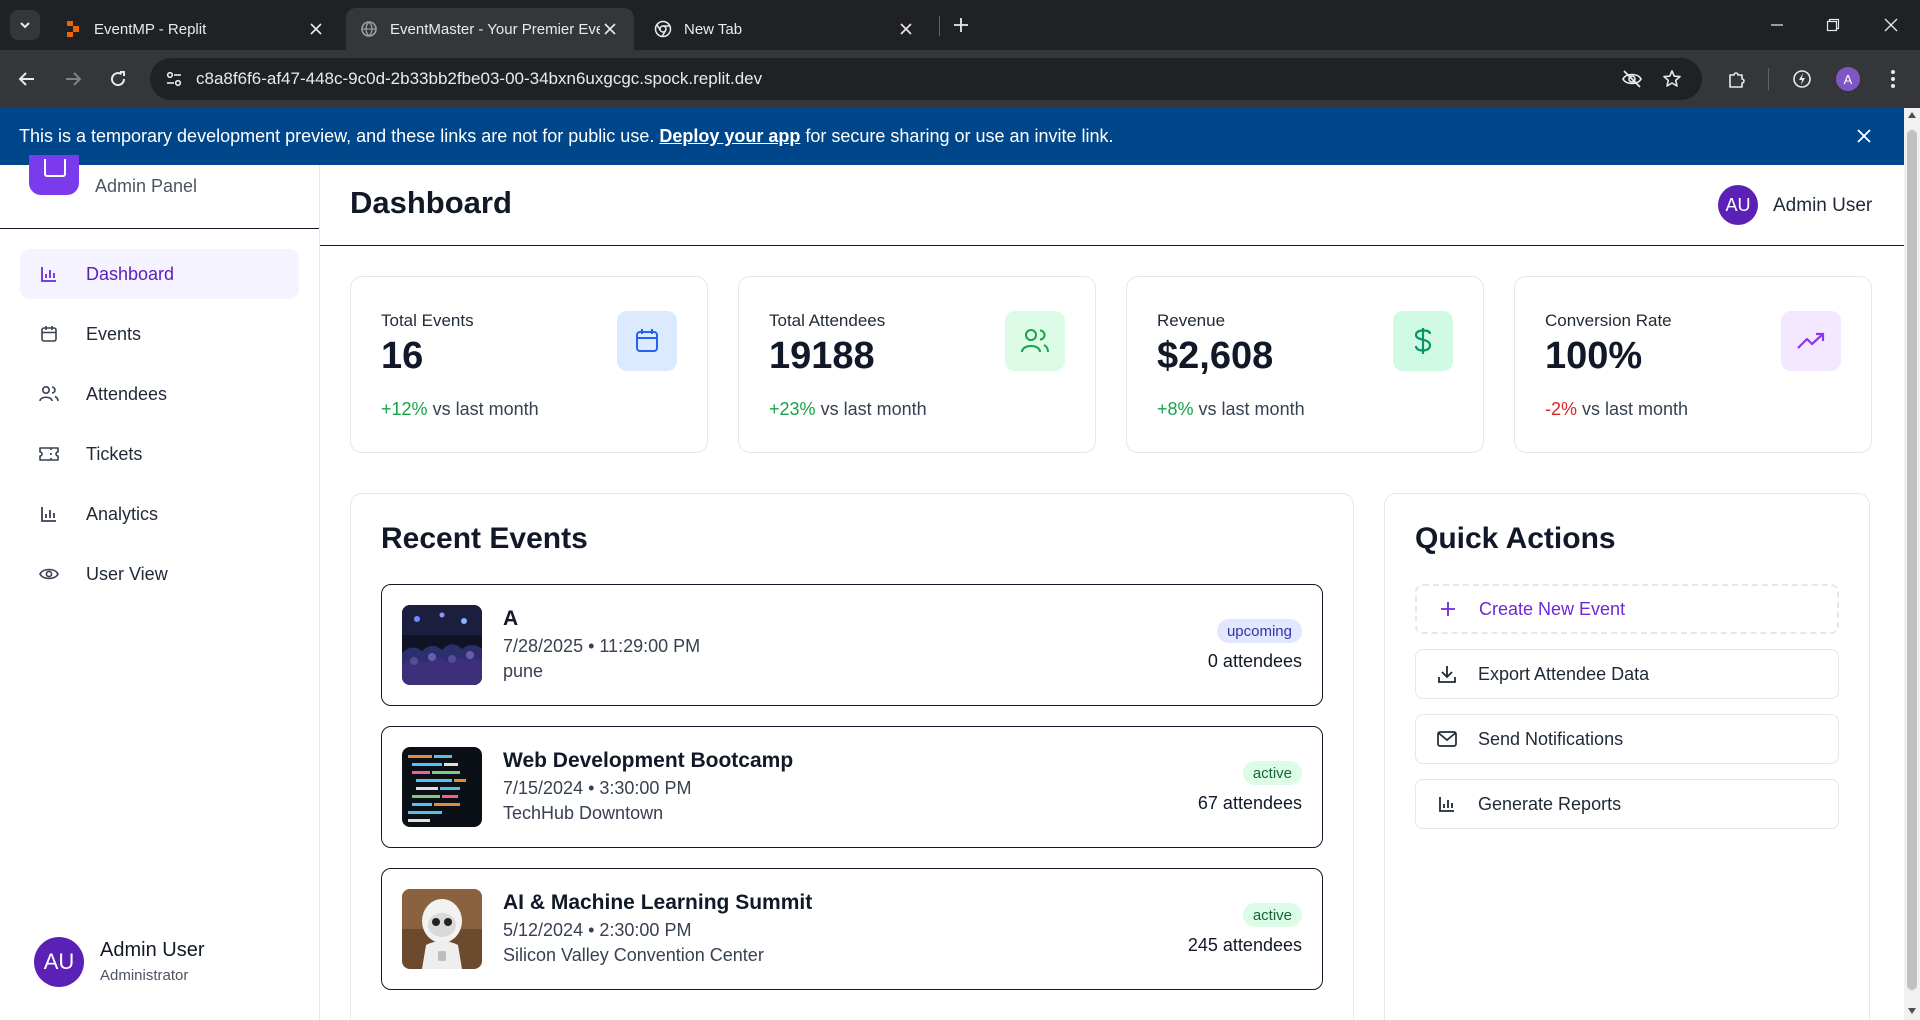 The image size is (1920, 1020). What do you see at coordinates (127, 573) in the screenshot?
I see `sidebar-item-label: User View` at bounding box center [127, 573].